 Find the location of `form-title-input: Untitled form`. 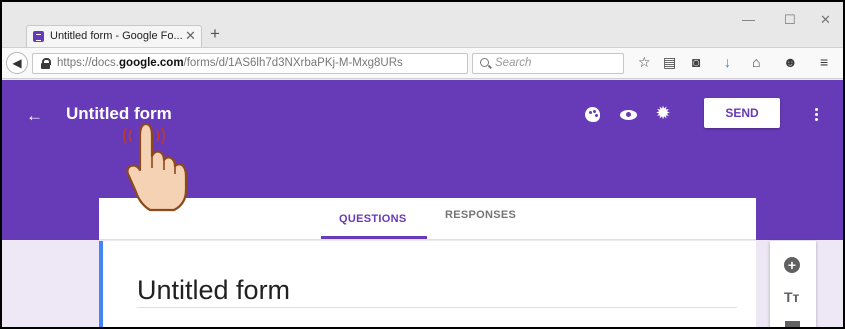

form-title-input: Untitled form is located at coordinates (213, 290).